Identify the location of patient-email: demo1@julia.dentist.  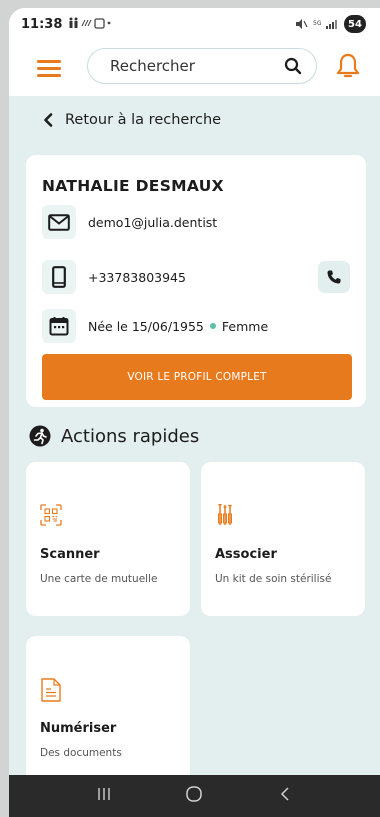
(153, 222).